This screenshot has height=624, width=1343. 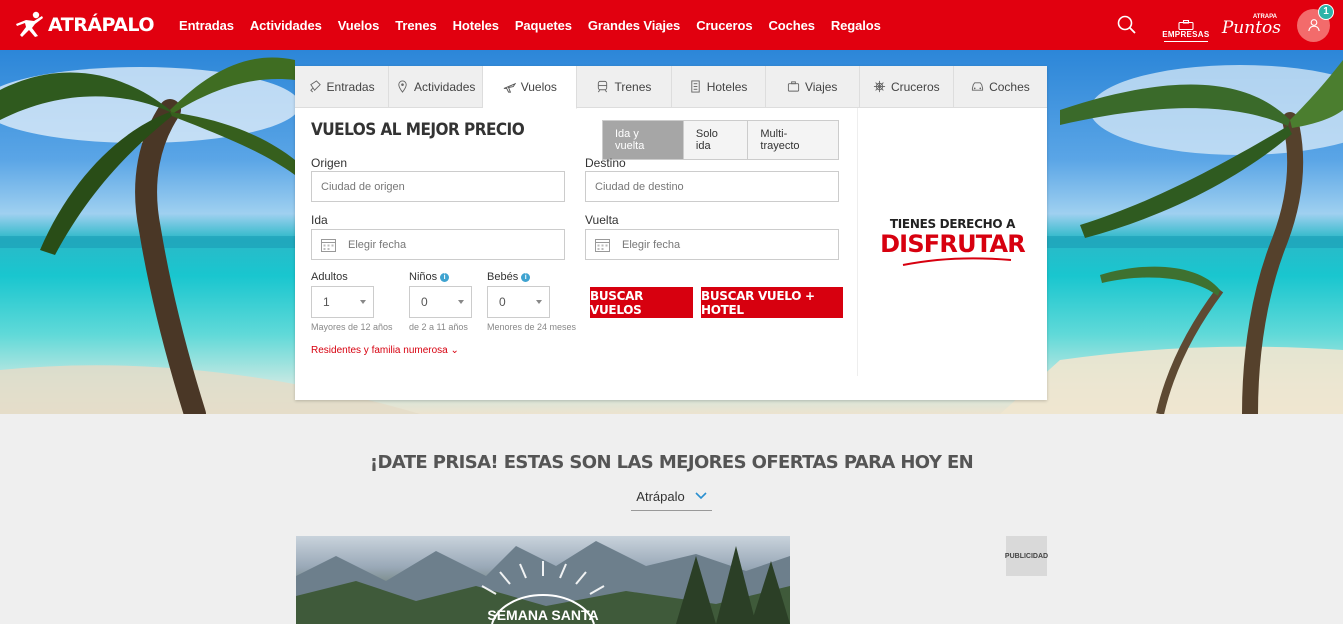 I want to click on nav-trenes: Trenes, so click(x=415, y=25).